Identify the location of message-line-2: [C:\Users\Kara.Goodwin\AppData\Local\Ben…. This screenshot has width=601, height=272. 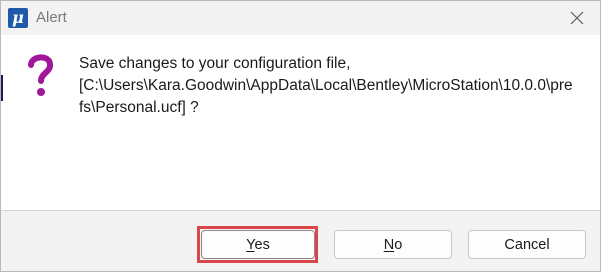
(326, 85).